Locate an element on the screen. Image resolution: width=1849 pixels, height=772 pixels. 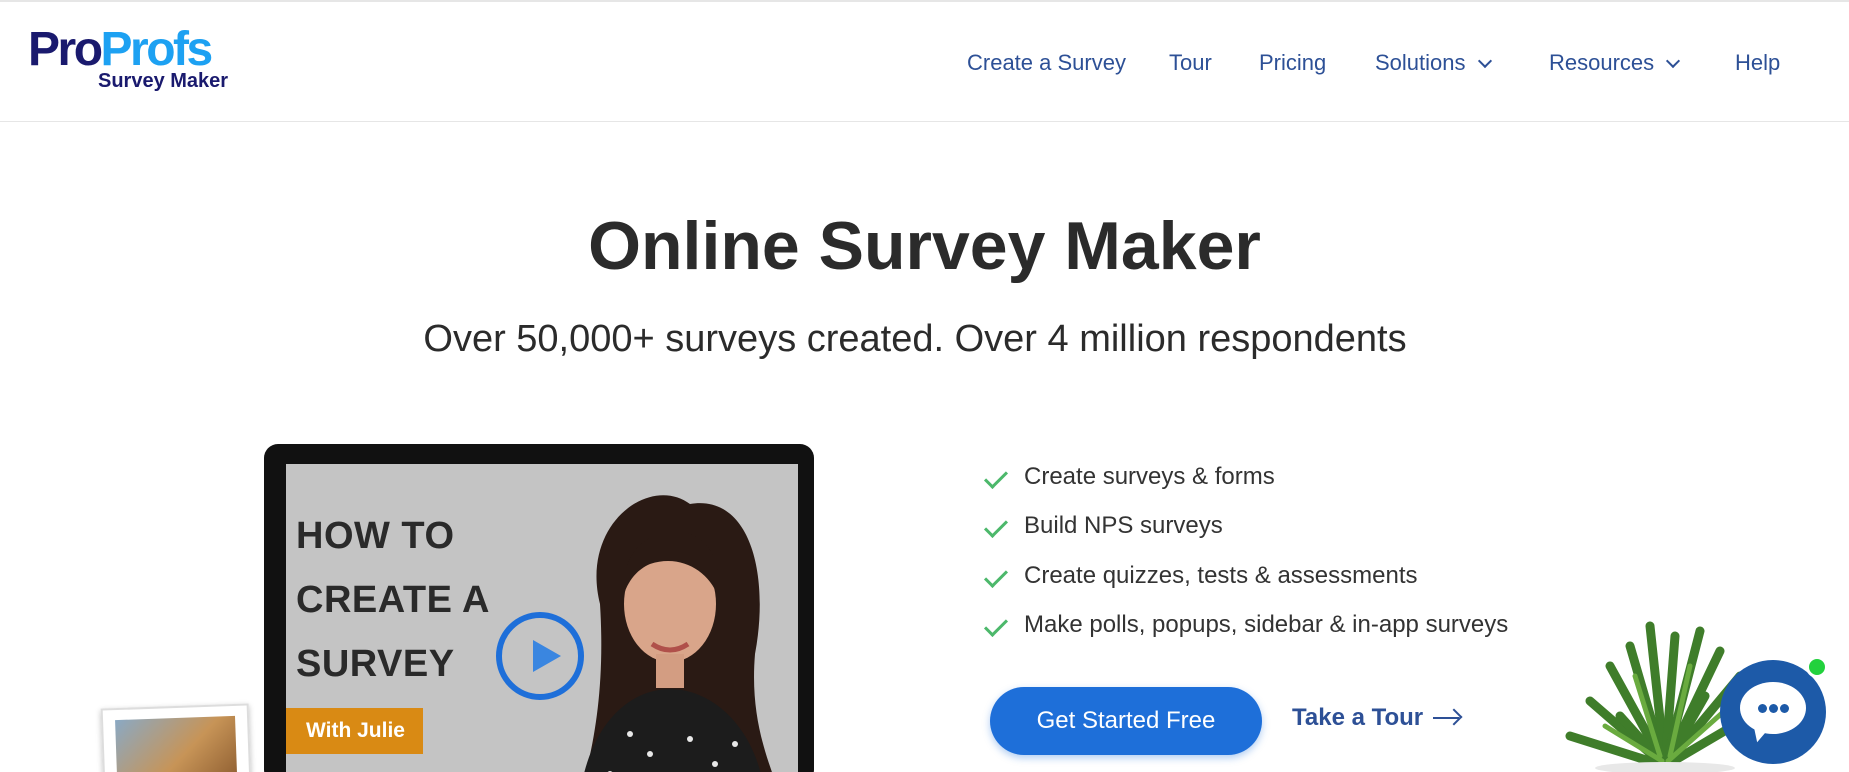
nav-resources-label: Resources is located at coordinates (1602, 62).